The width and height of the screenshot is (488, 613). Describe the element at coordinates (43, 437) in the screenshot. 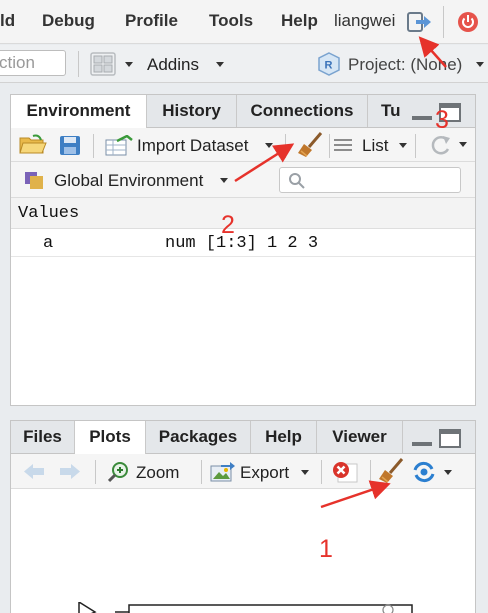

I see `tab-files: Files` at that location.